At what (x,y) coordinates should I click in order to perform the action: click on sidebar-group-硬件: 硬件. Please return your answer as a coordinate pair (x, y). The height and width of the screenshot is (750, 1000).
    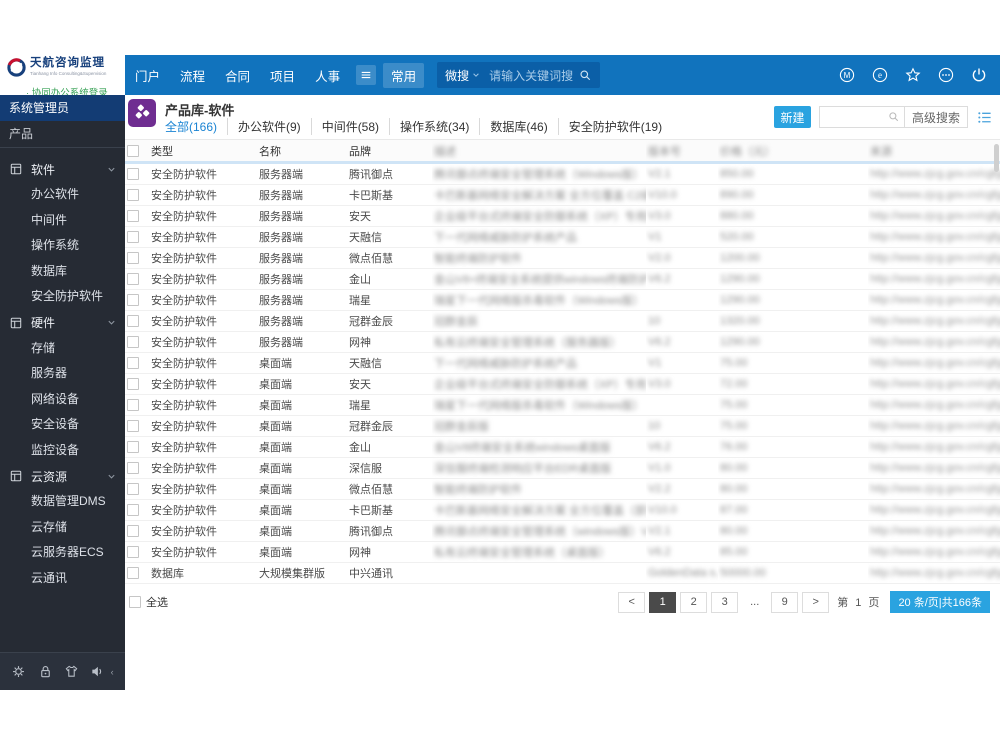
    Looking at the image, I should click on (62, 323).